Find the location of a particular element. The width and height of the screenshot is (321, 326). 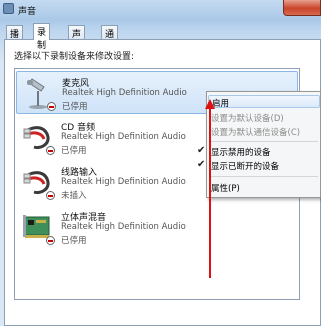

menu-item-label: 属性(P) is located at coordinates (225, 189).